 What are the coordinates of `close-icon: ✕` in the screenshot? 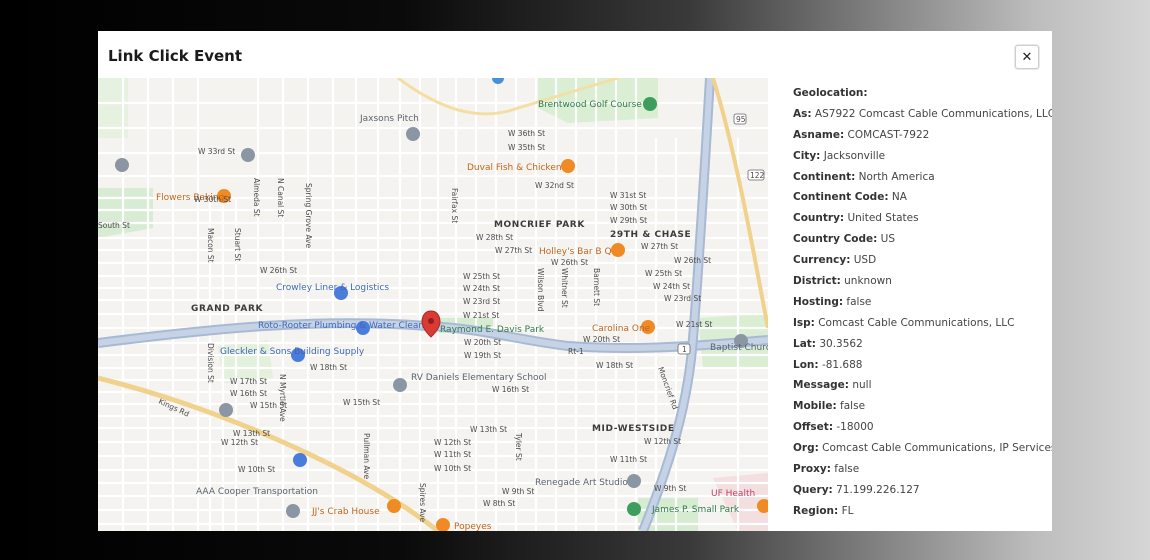 It's located at (1027, 56).